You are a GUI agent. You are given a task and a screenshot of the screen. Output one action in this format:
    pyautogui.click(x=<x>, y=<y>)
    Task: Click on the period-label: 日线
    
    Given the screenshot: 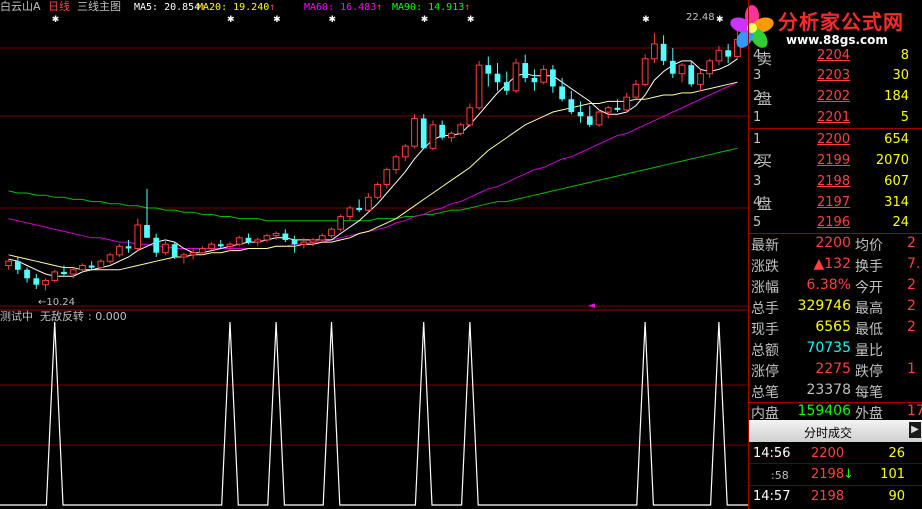 What is the action you would take?
    pyautogui.click(x=59, y=6)
    